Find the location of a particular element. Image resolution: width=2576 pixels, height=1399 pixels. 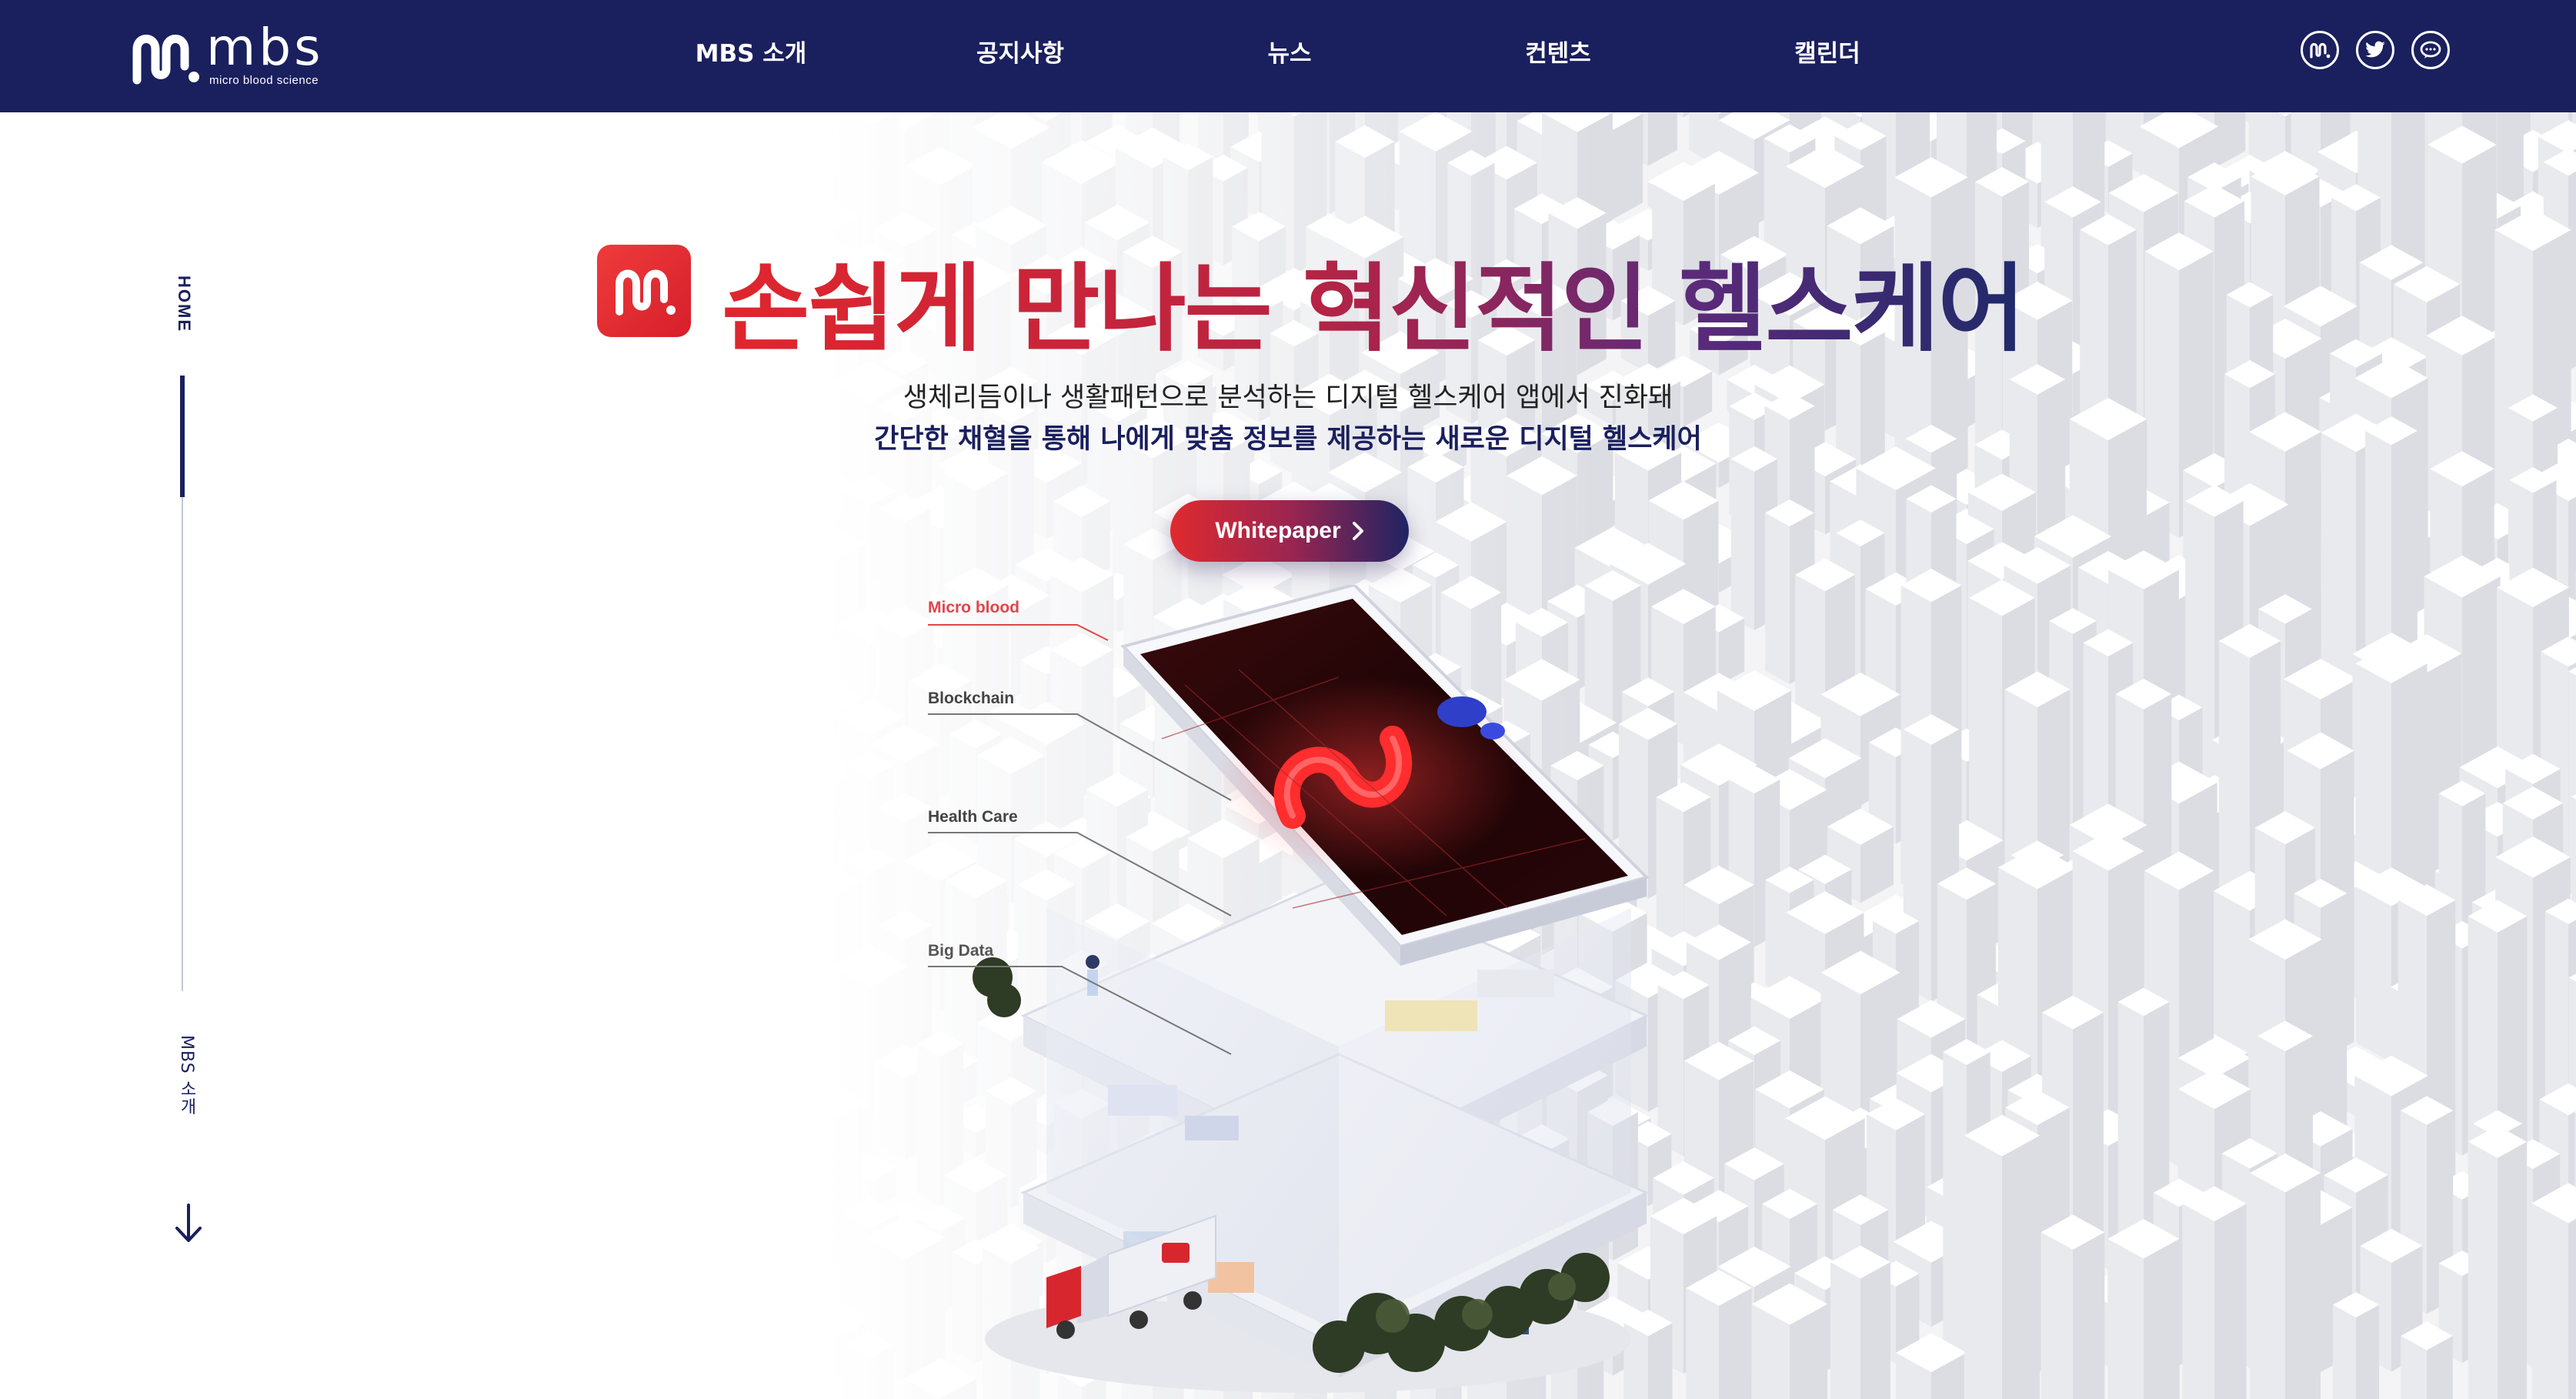

nav-item-notice: 공지사항 is located at coordinates (1020, 51).